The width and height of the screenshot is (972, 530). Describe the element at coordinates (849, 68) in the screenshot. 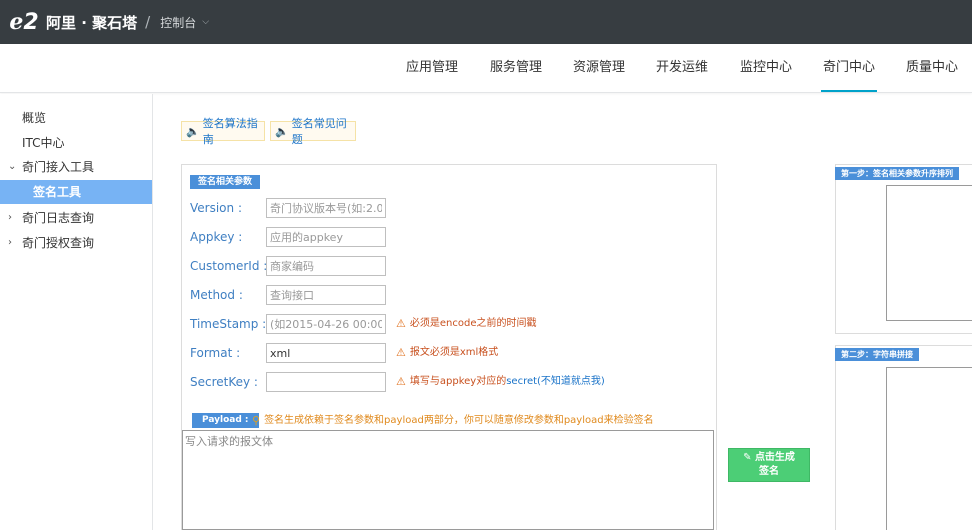

I see `nav-item-qimen-center: 奇门中心` at that location.